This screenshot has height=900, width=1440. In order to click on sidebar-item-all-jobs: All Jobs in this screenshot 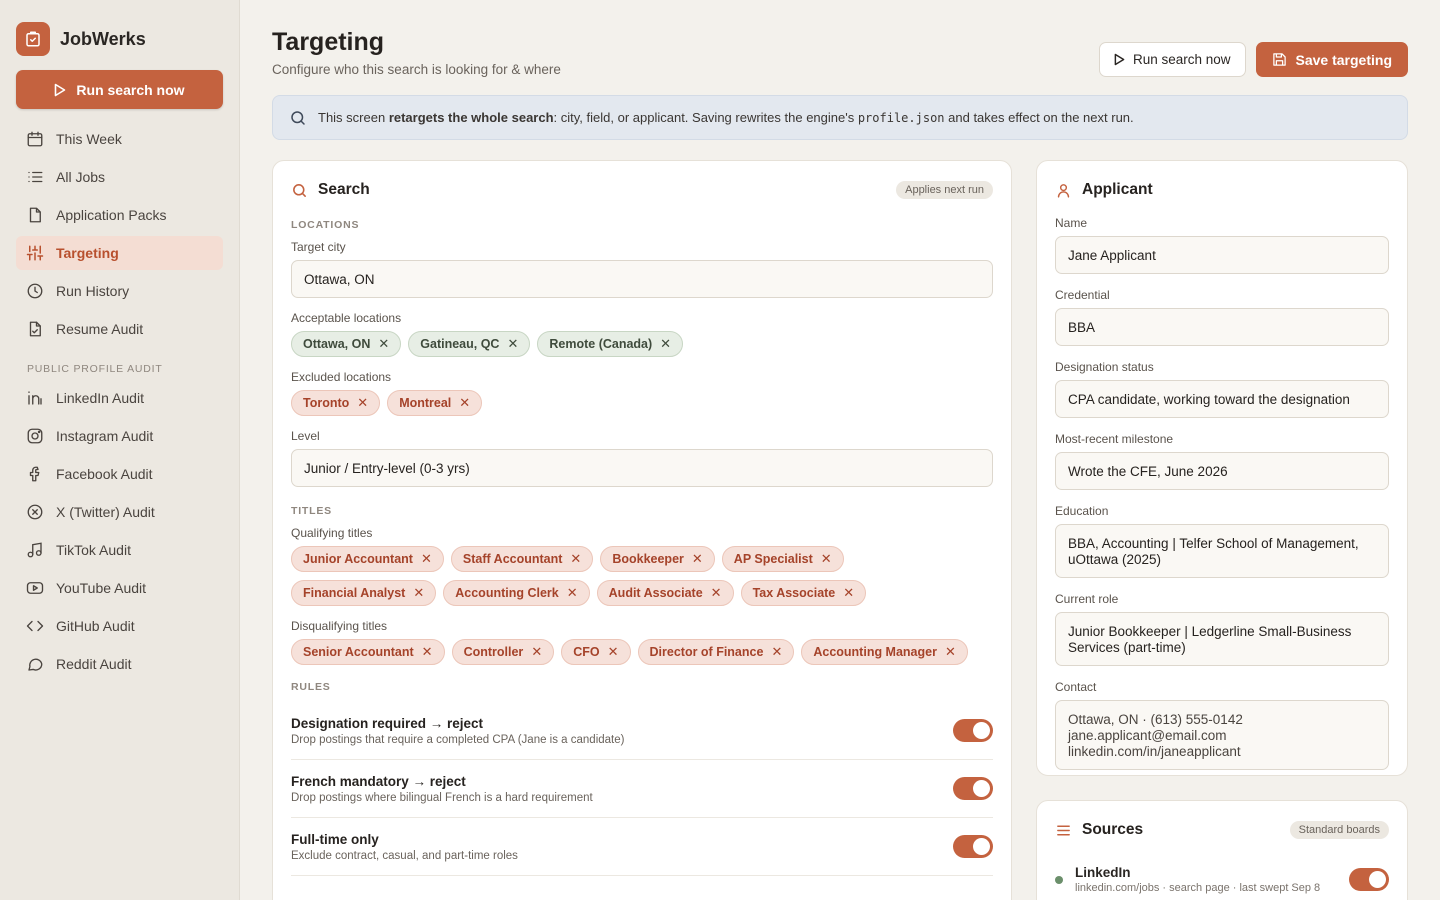, I will do `click(119, 177)`.